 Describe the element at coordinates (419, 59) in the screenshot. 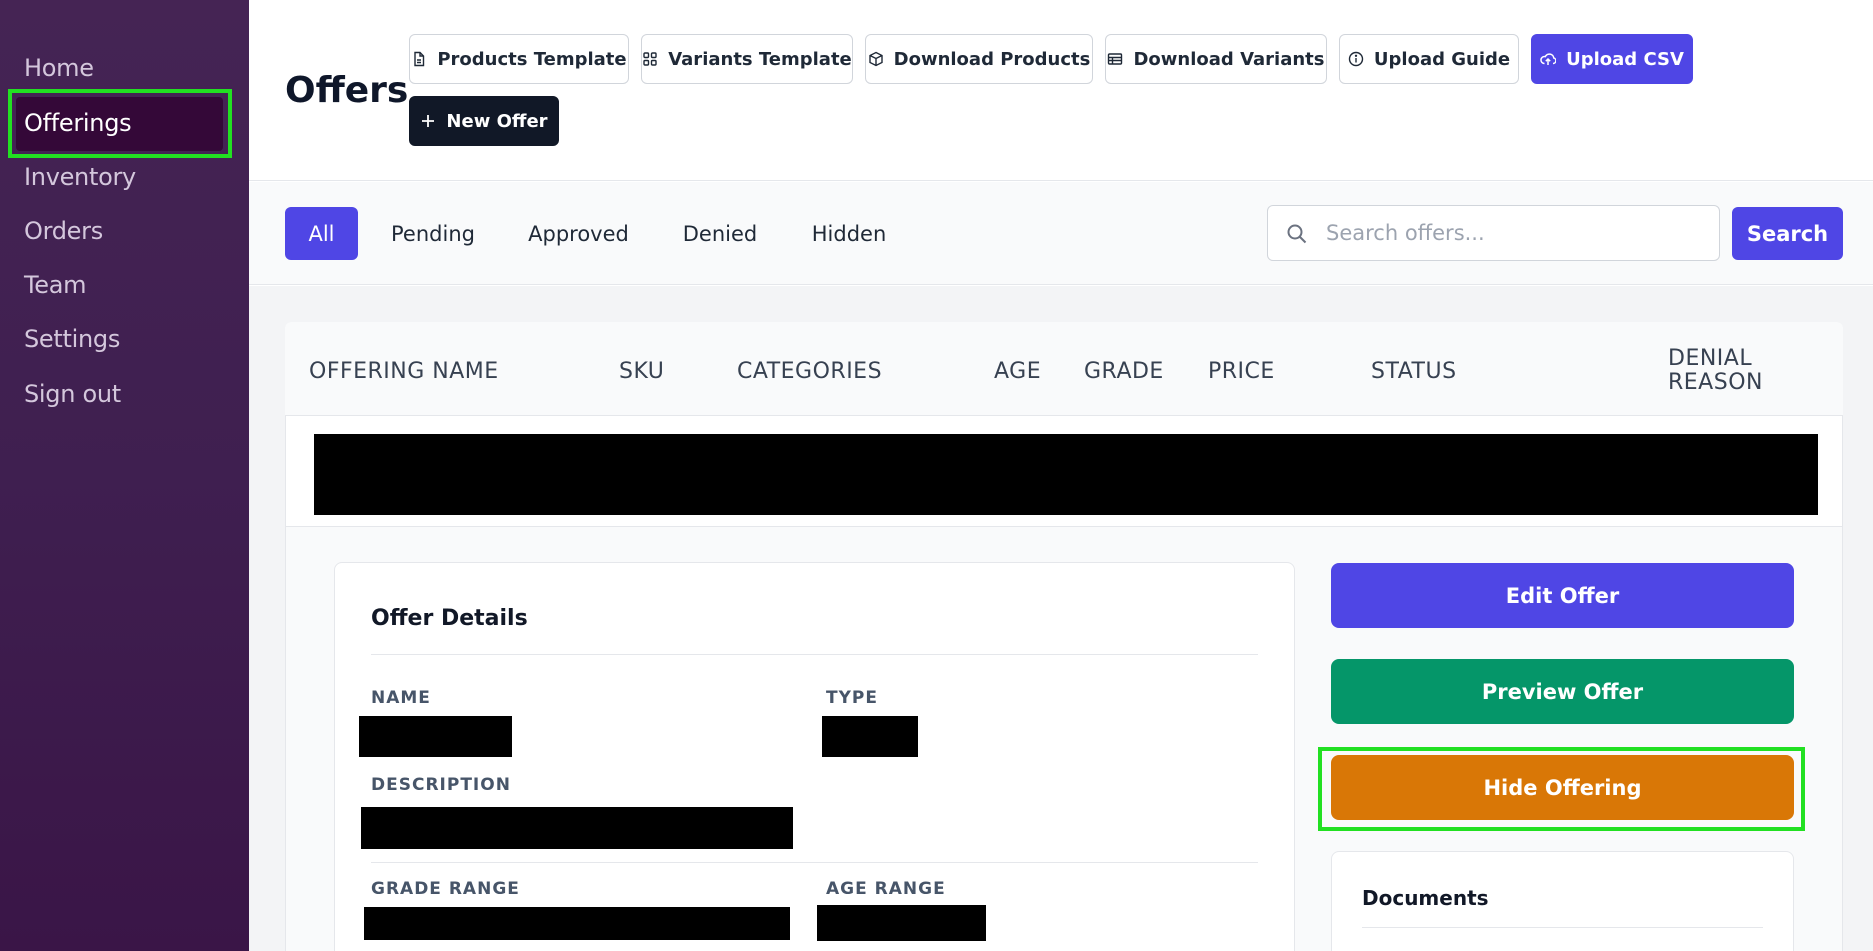

I see `document-icon` at that location.